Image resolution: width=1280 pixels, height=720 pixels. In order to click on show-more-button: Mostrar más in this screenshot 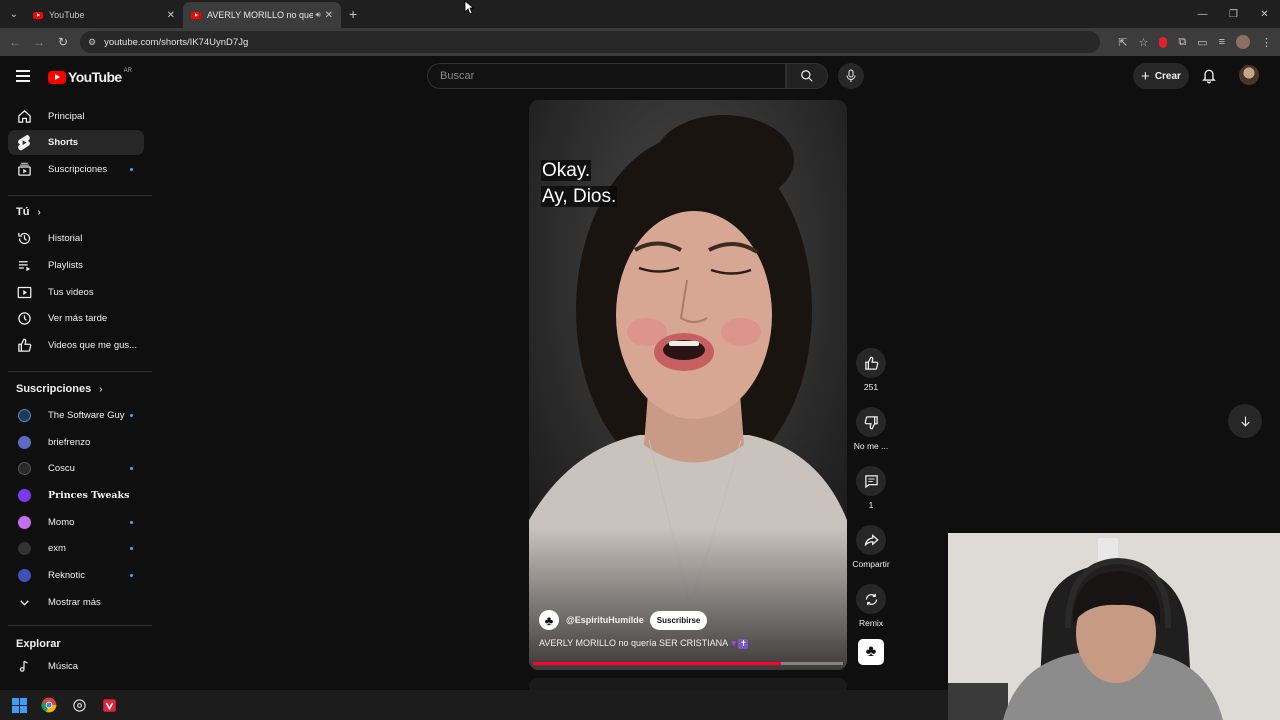, I will do `click(76, 602)`.